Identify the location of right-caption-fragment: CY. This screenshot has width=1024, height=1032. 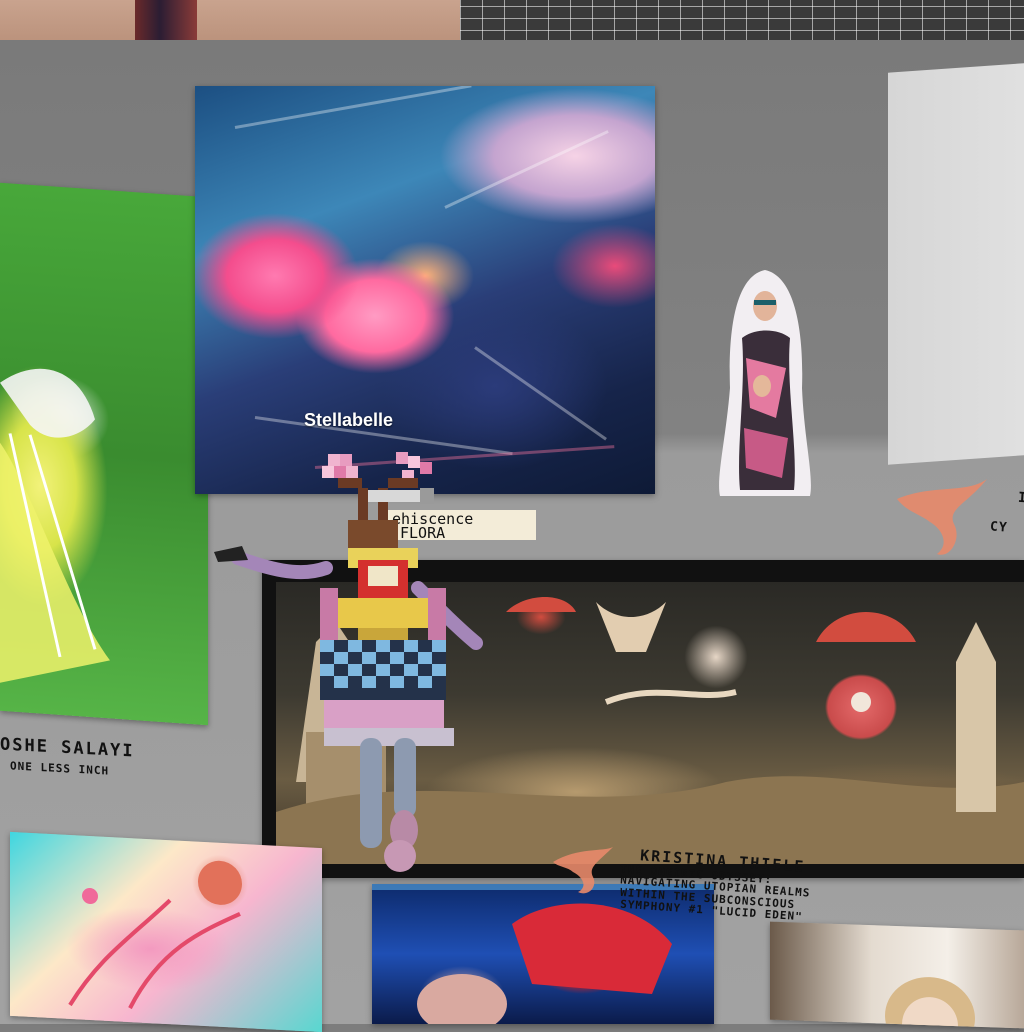
(999, 527).